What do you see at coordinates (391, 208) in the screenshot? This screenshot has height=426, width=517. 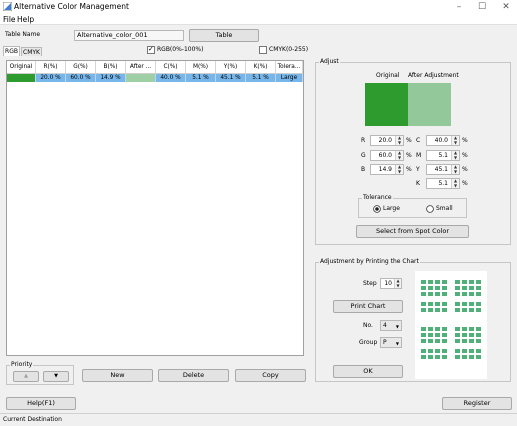 I see `radio-large-label: Large` at bounding box center [391, 208].